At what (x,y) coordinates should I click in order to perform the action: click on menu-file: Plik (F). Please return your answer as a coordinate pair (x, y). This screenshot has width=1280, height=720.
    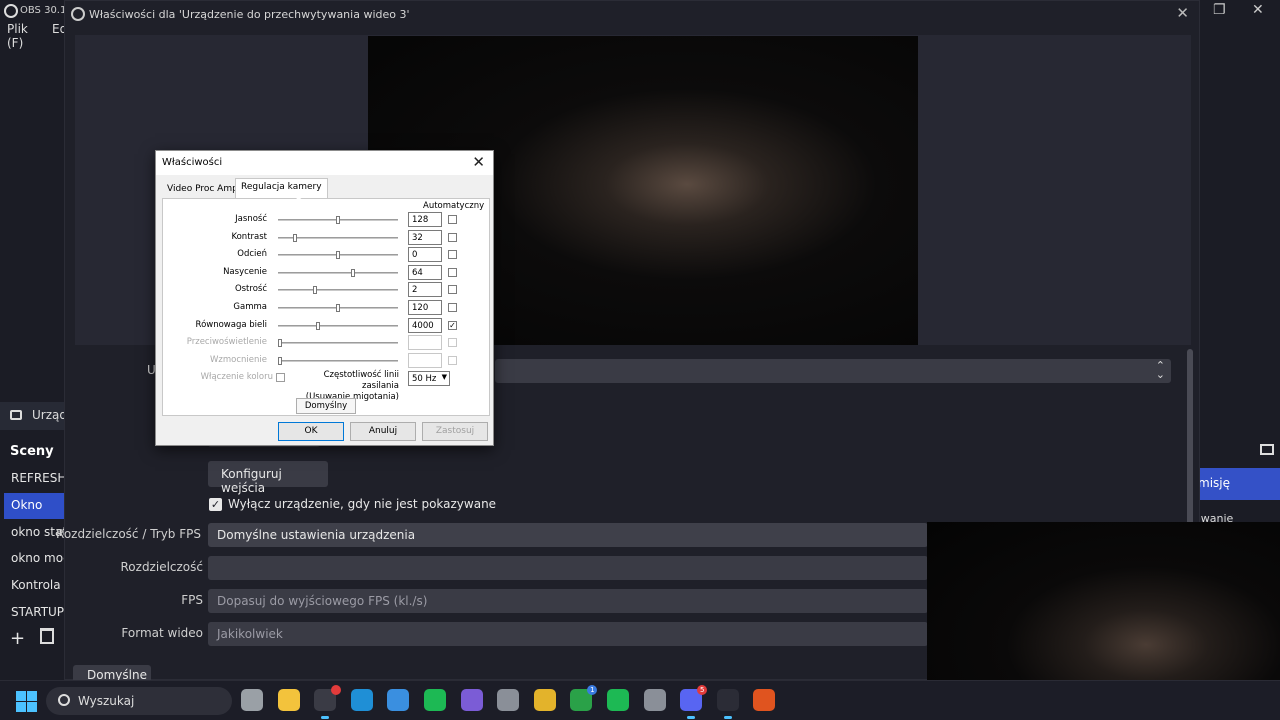
    Looking at the image, I should click on (17, 36).